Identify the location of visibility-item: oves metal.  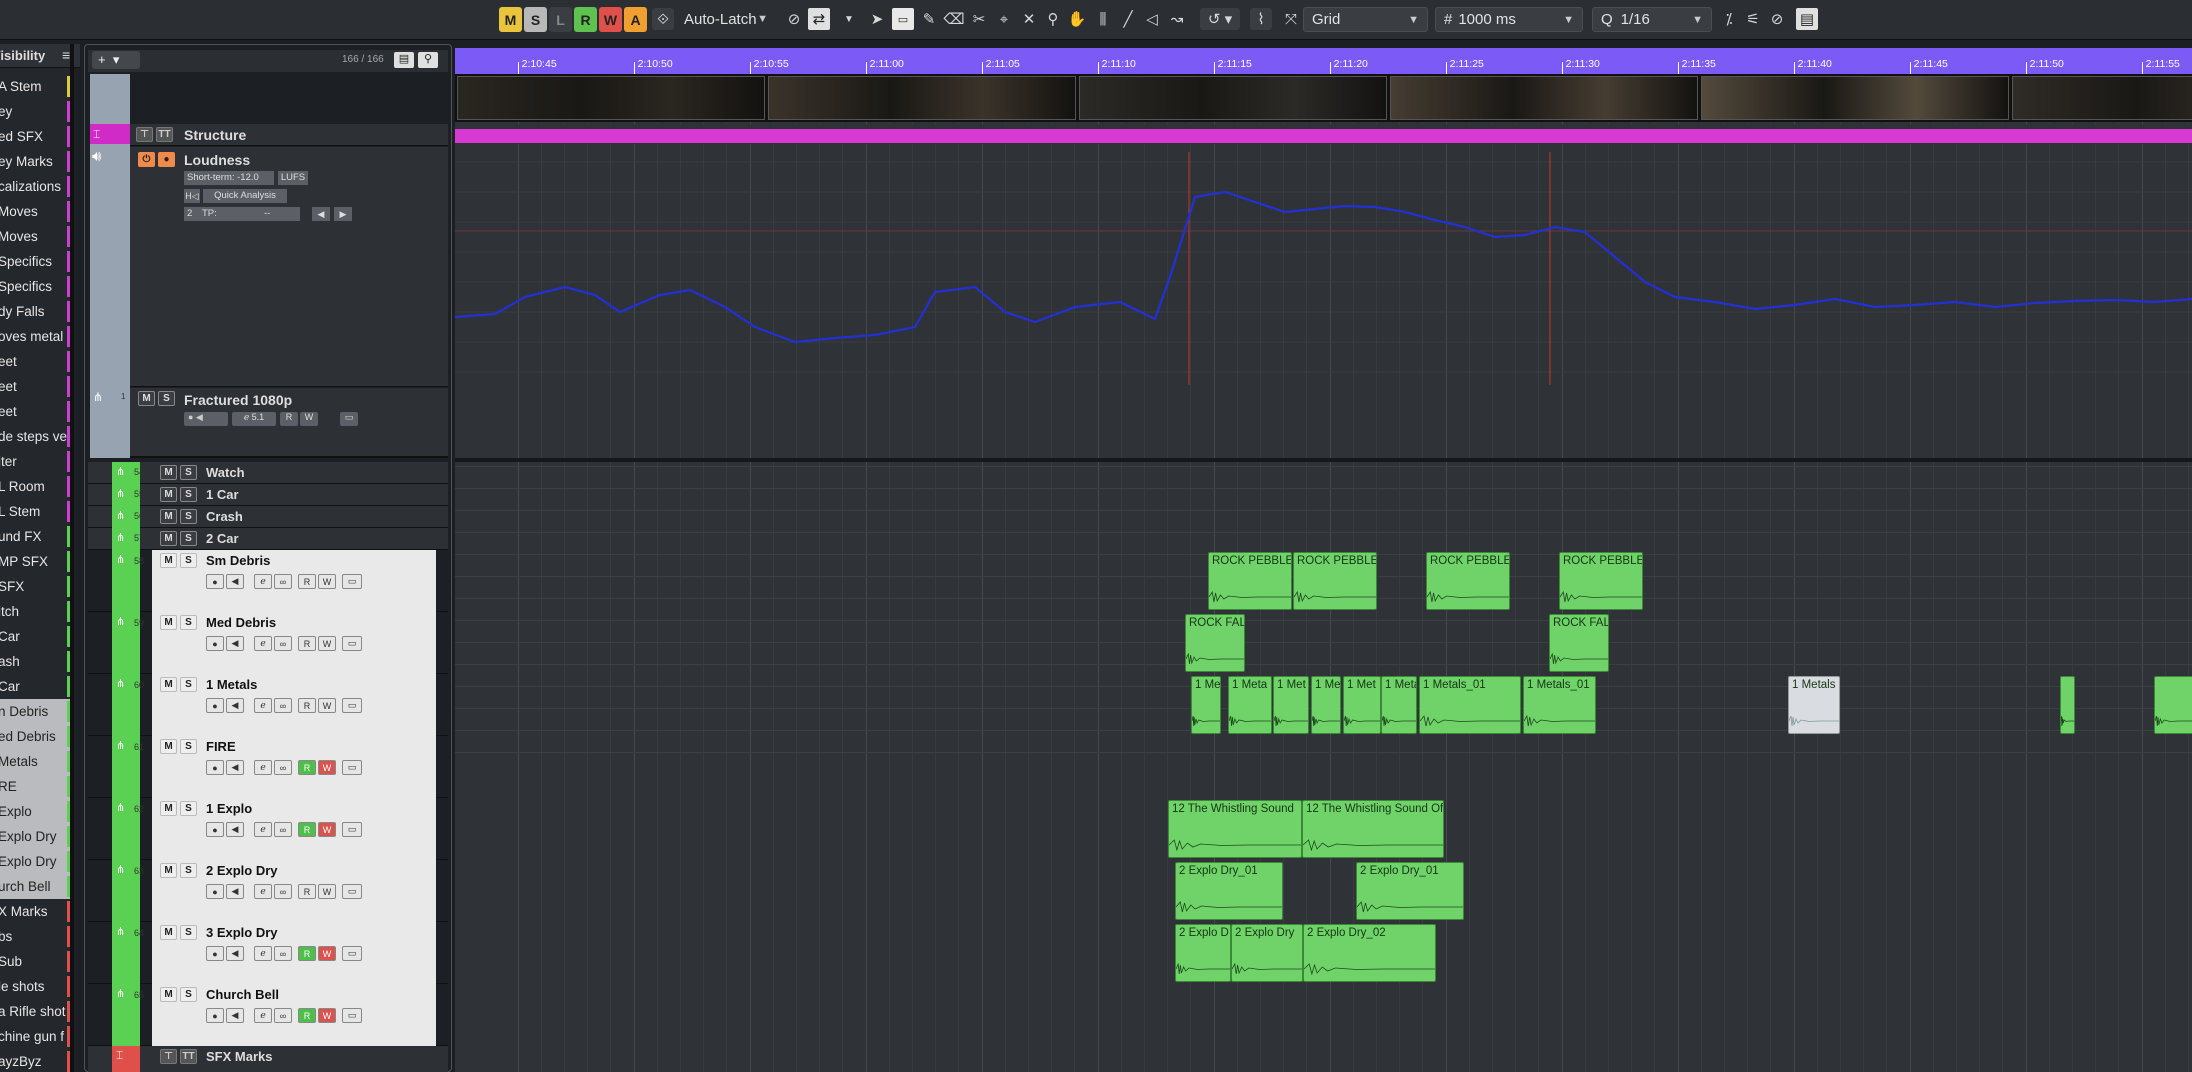
(35, 336).